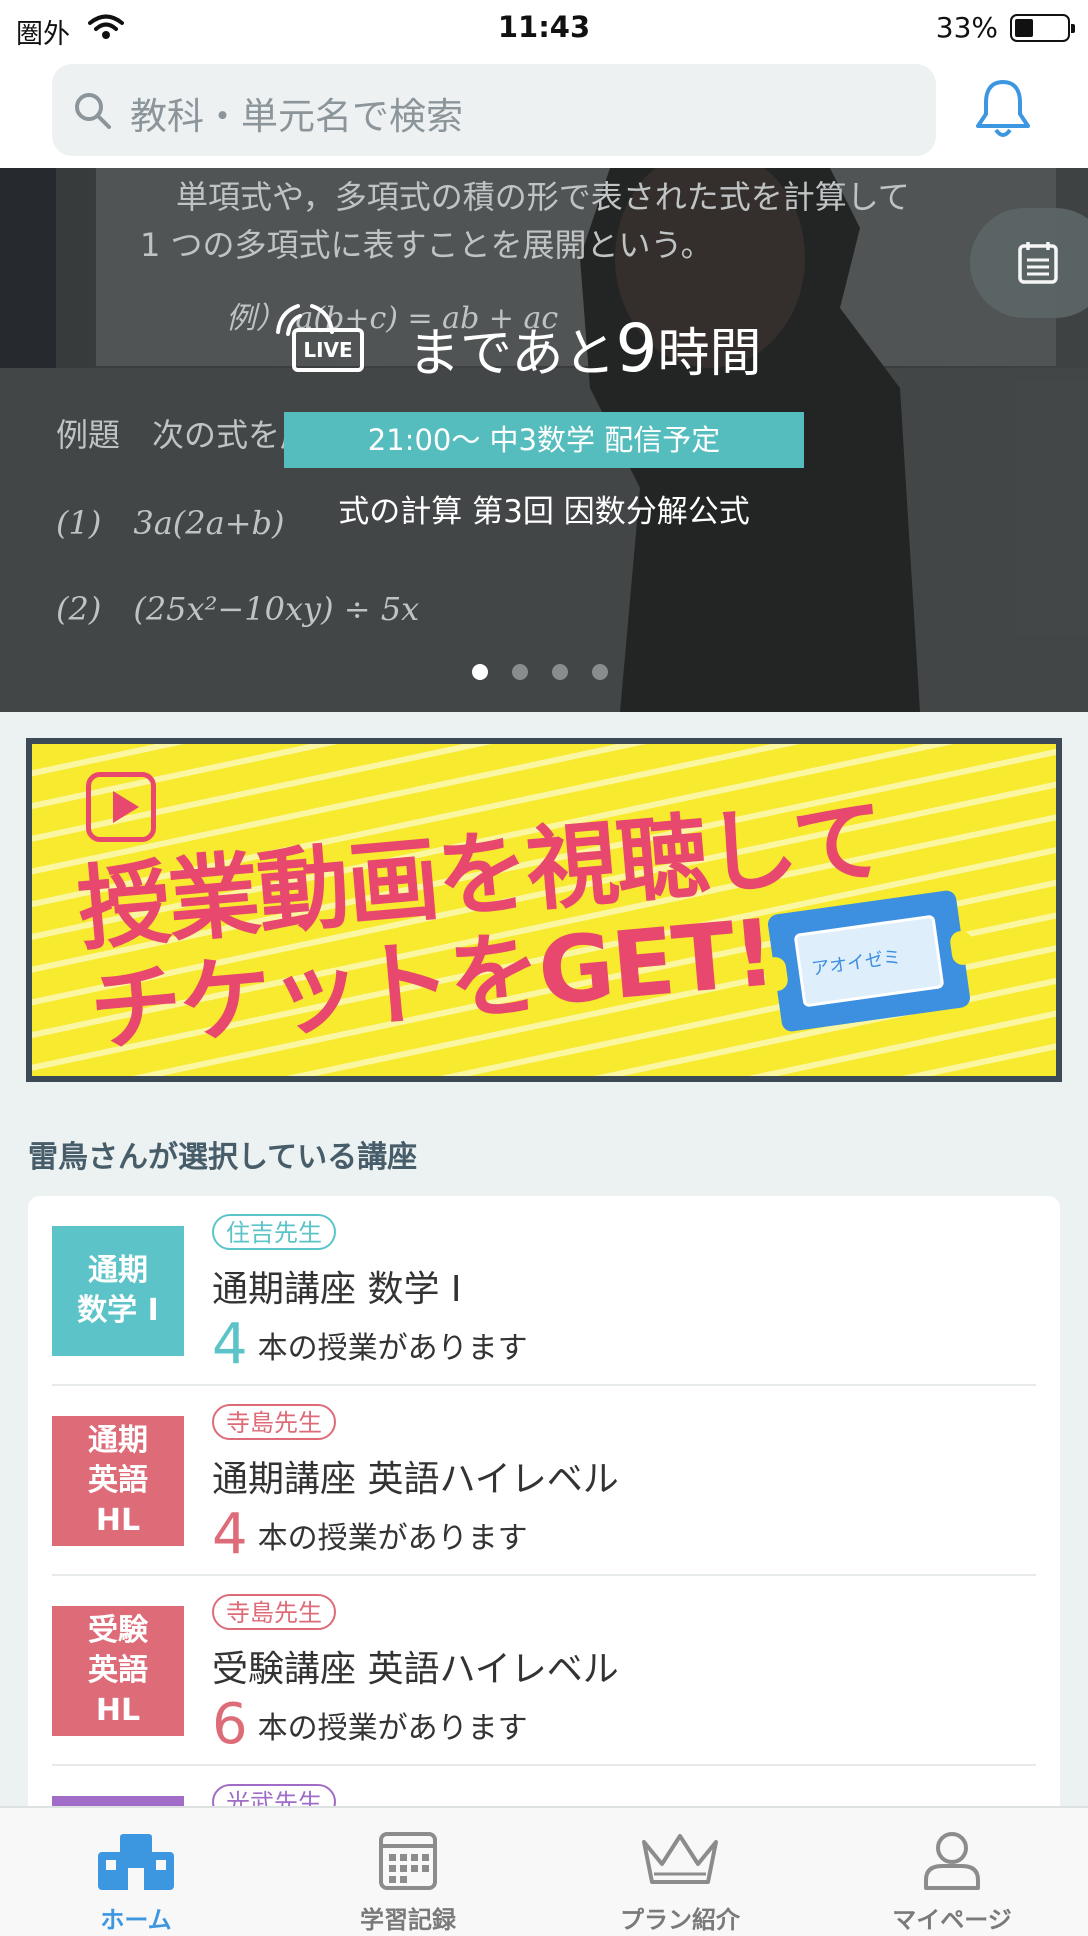 The image size is (1088, 1936). I want to click on ticket-icon: アオイゼミ, so click(869, 961).